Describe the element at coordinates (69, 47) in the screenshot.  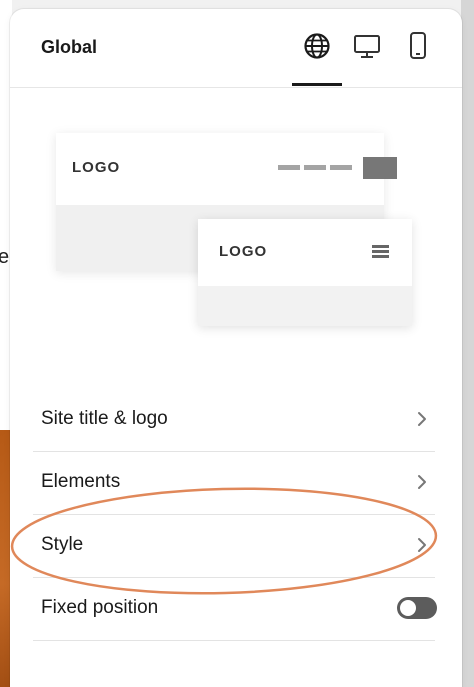
I see `panel-title: Global` at that location.